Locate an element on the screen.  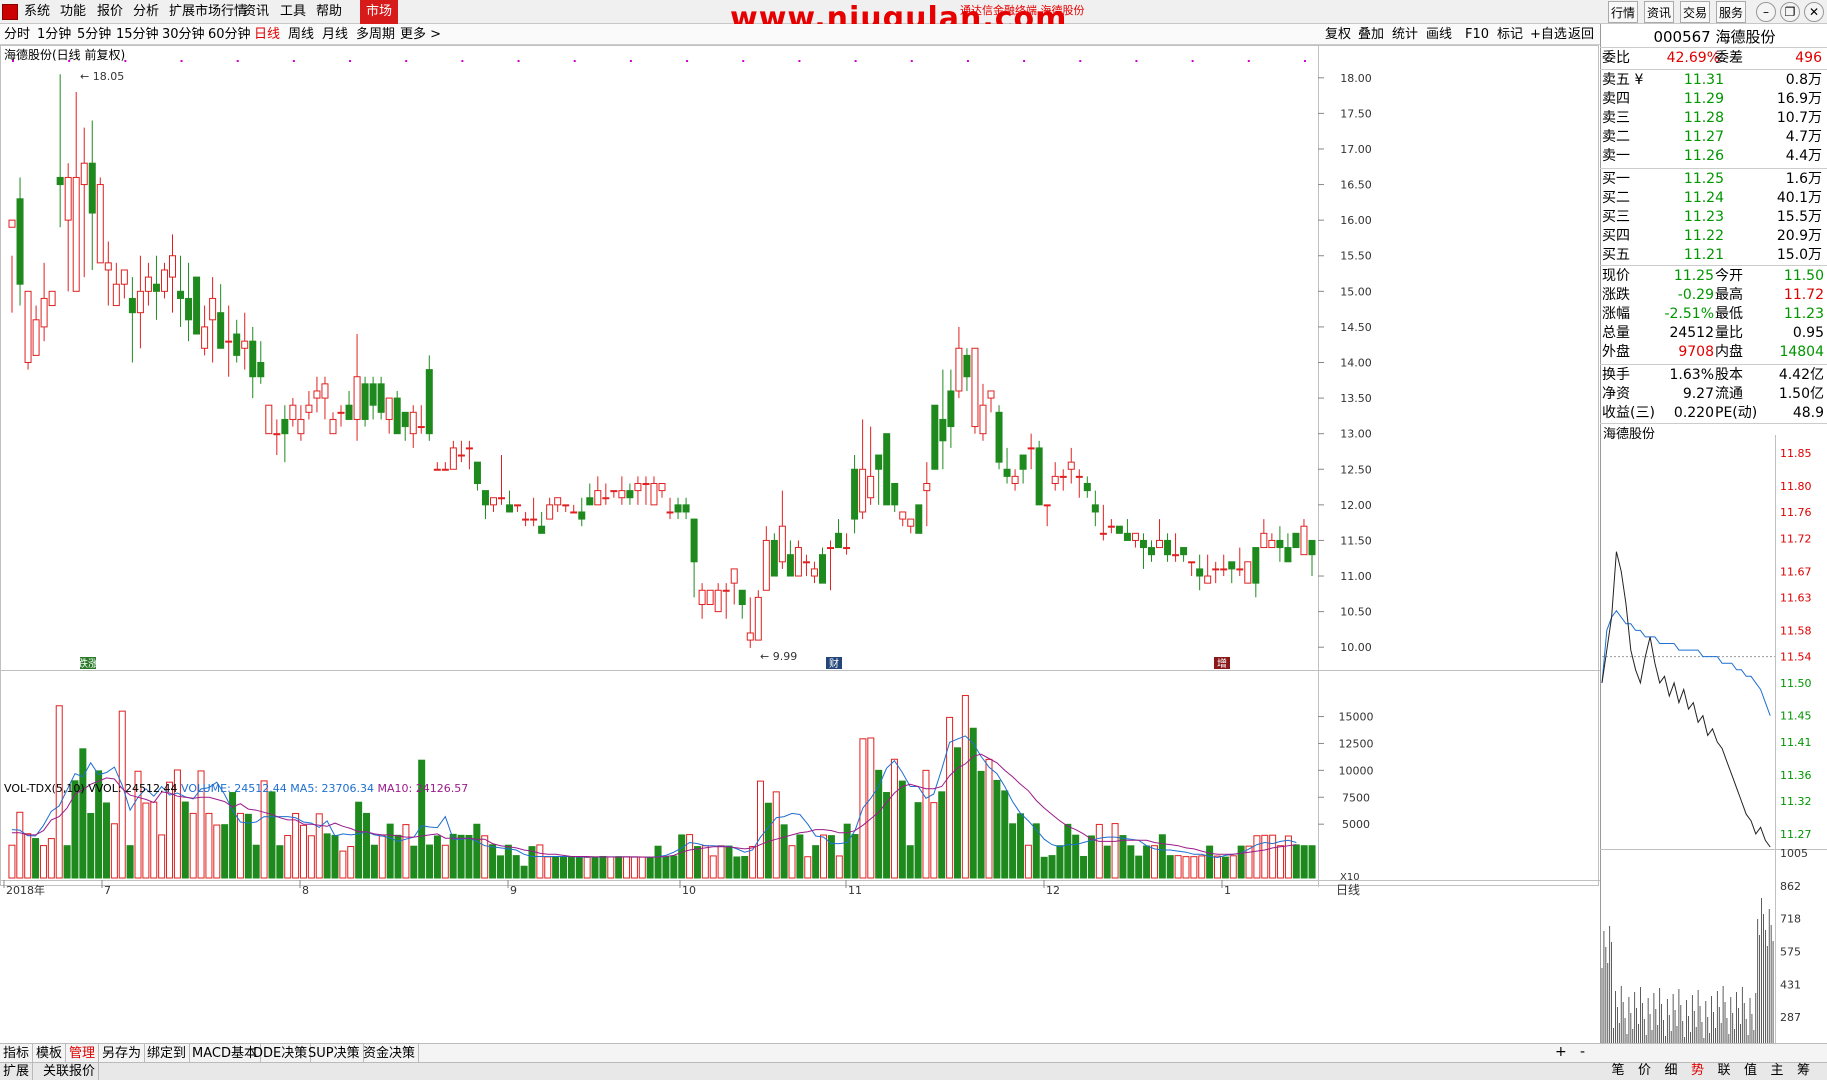
period-multi: 多周期 is located at coordinates (375, 34).